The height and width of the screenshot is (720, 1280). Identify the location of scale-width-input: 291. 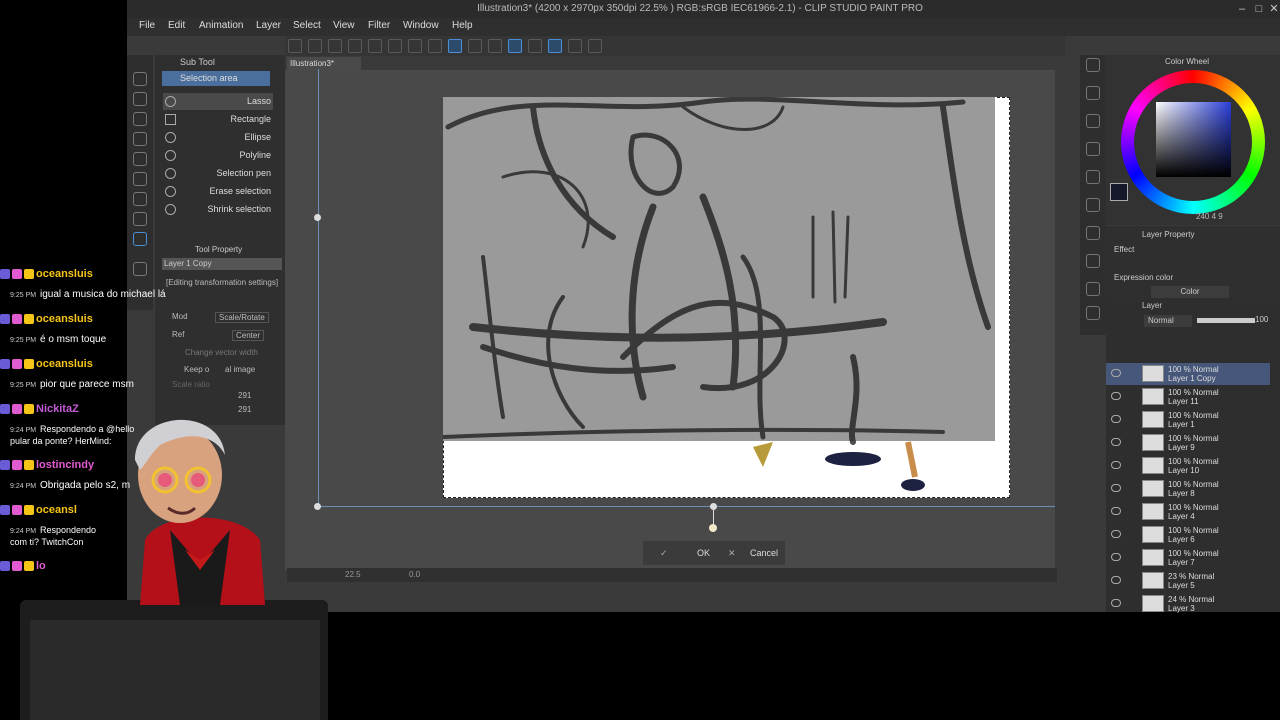
(244, 395).